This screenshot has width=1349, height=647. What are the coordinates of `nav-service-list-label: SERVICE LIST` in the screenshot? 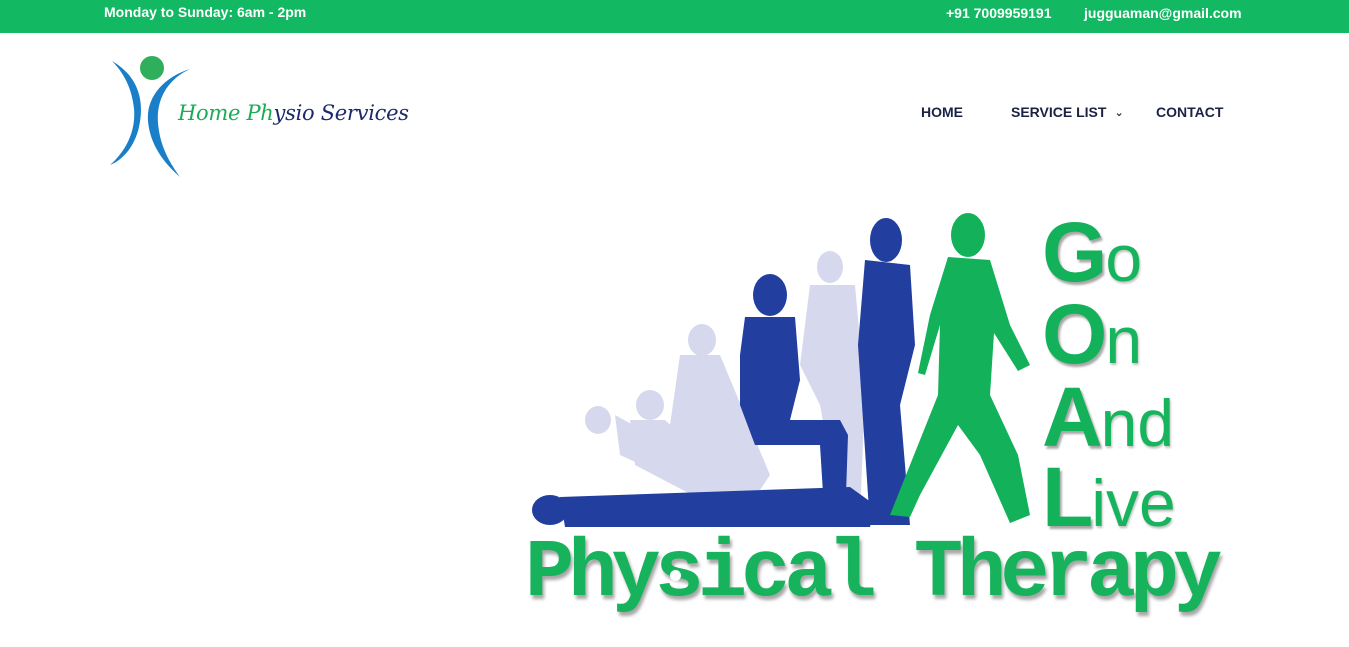 It's located at (1059, 112).